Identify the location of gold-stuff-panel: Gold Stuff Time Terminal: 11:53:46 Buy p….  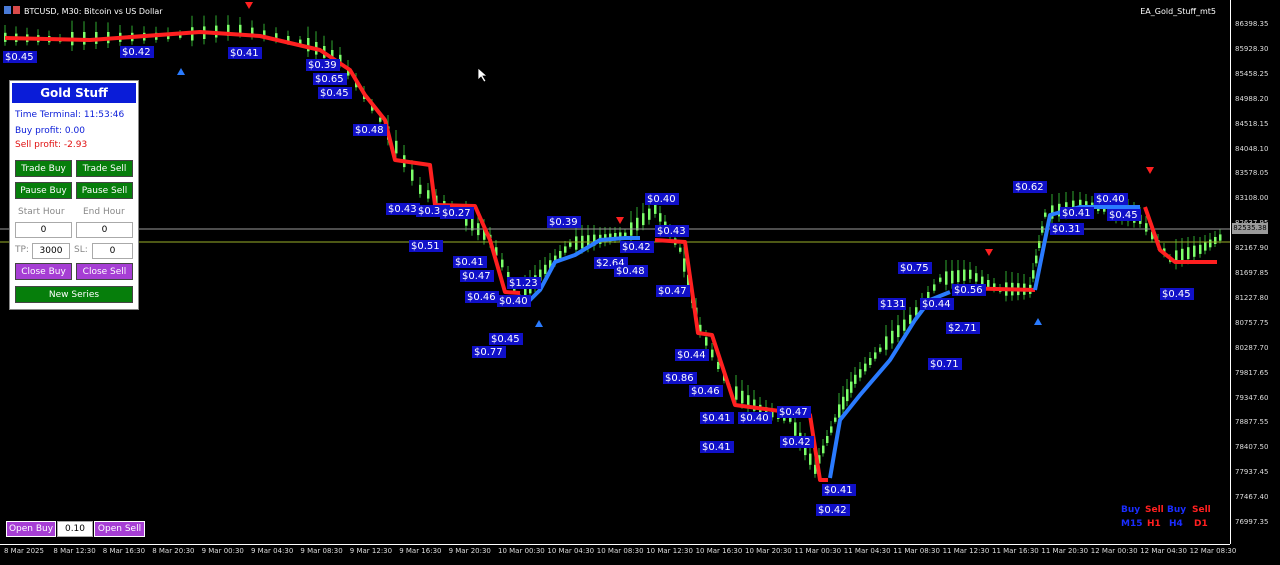
(74, 195).